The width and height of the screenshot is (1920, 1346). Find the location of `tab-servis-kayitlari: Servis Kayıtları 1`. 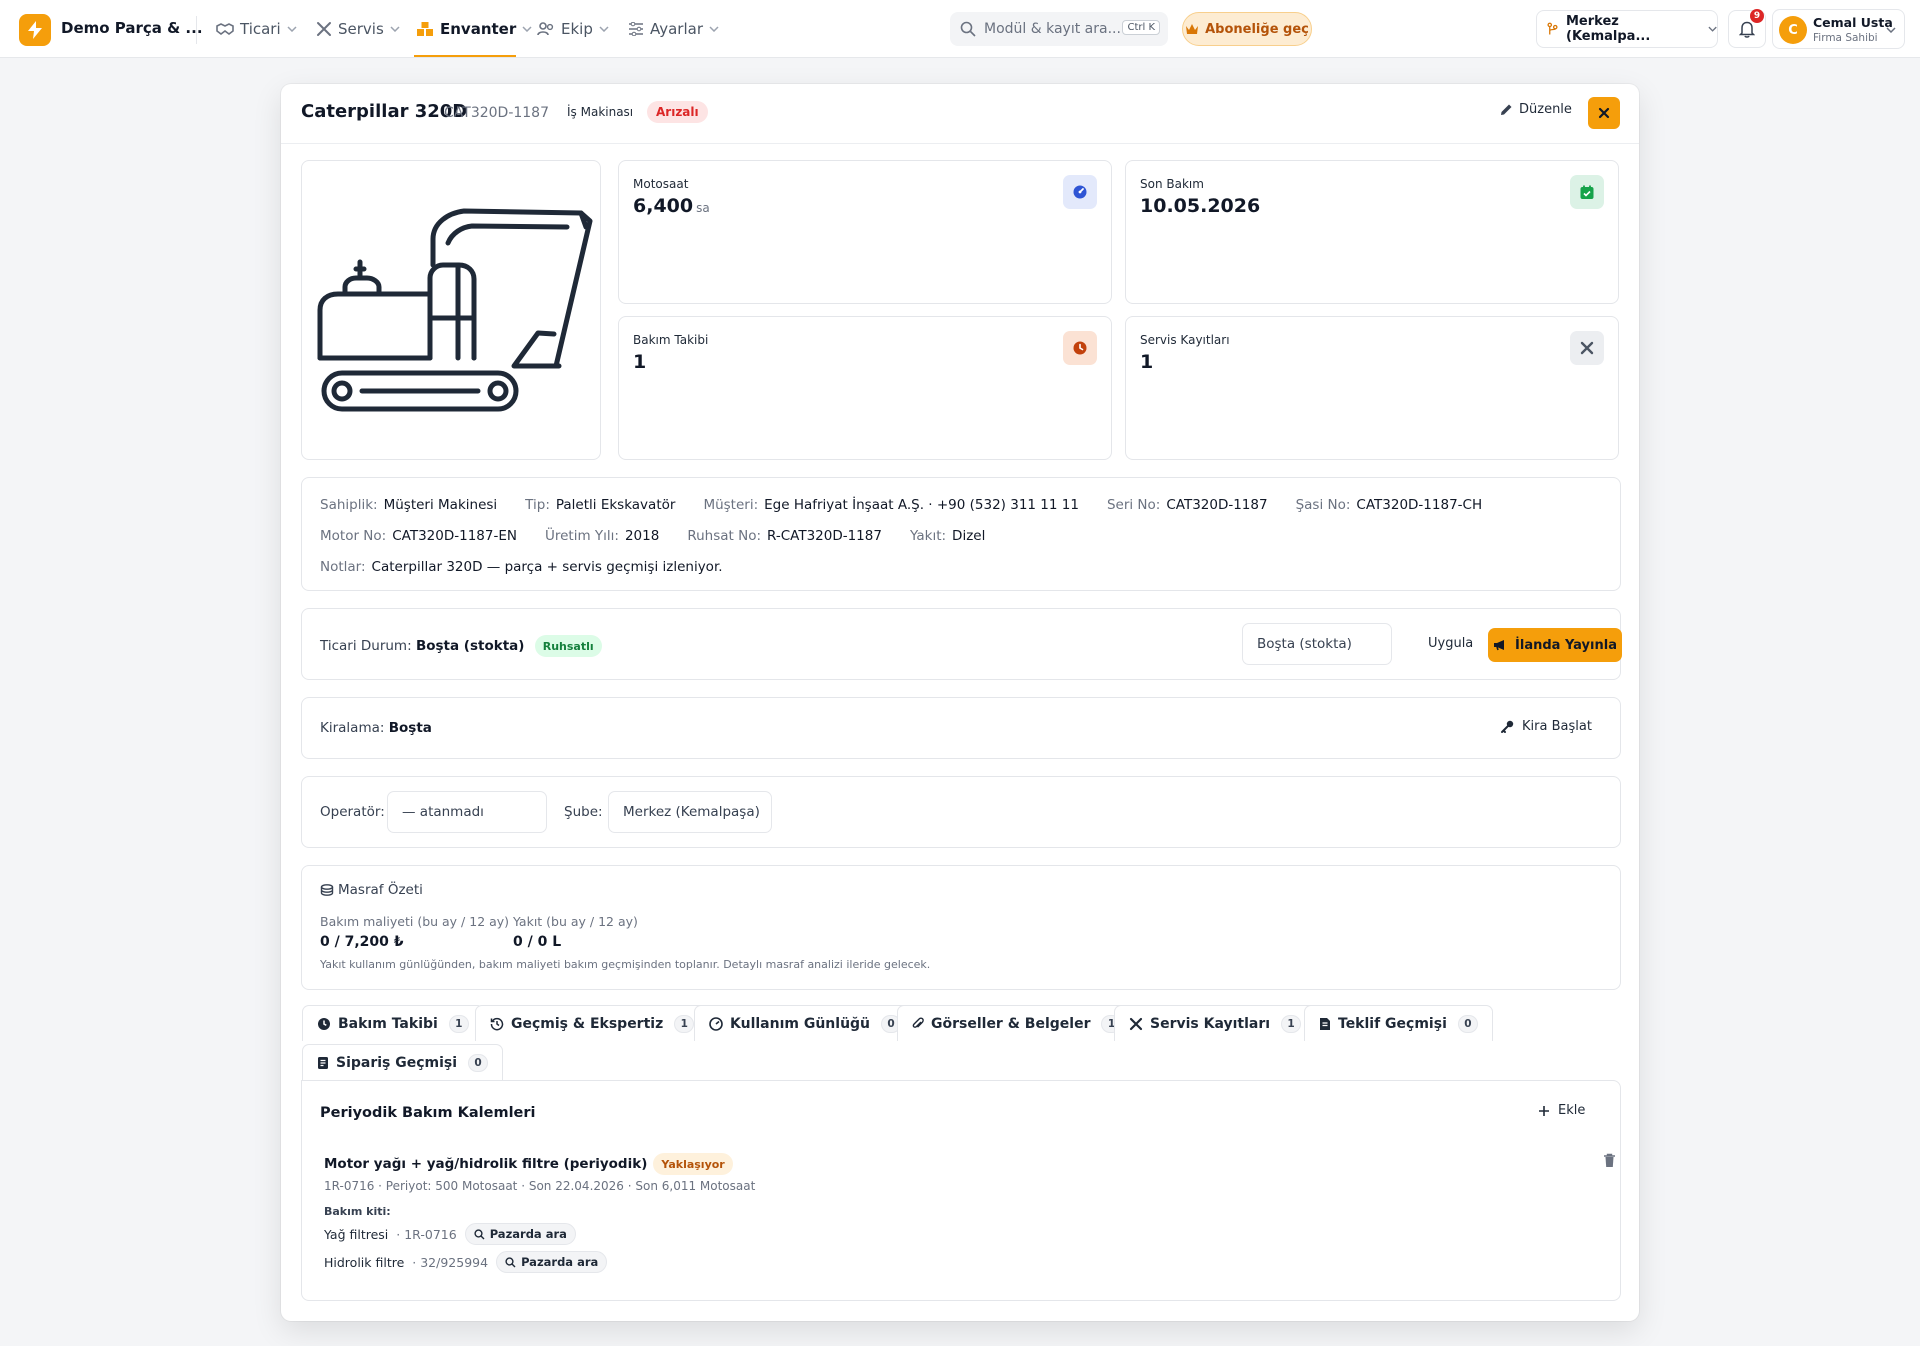

tab-servis-kayitlari: Servis Kayıtları 1 is located at coordinates (1215, 1023).